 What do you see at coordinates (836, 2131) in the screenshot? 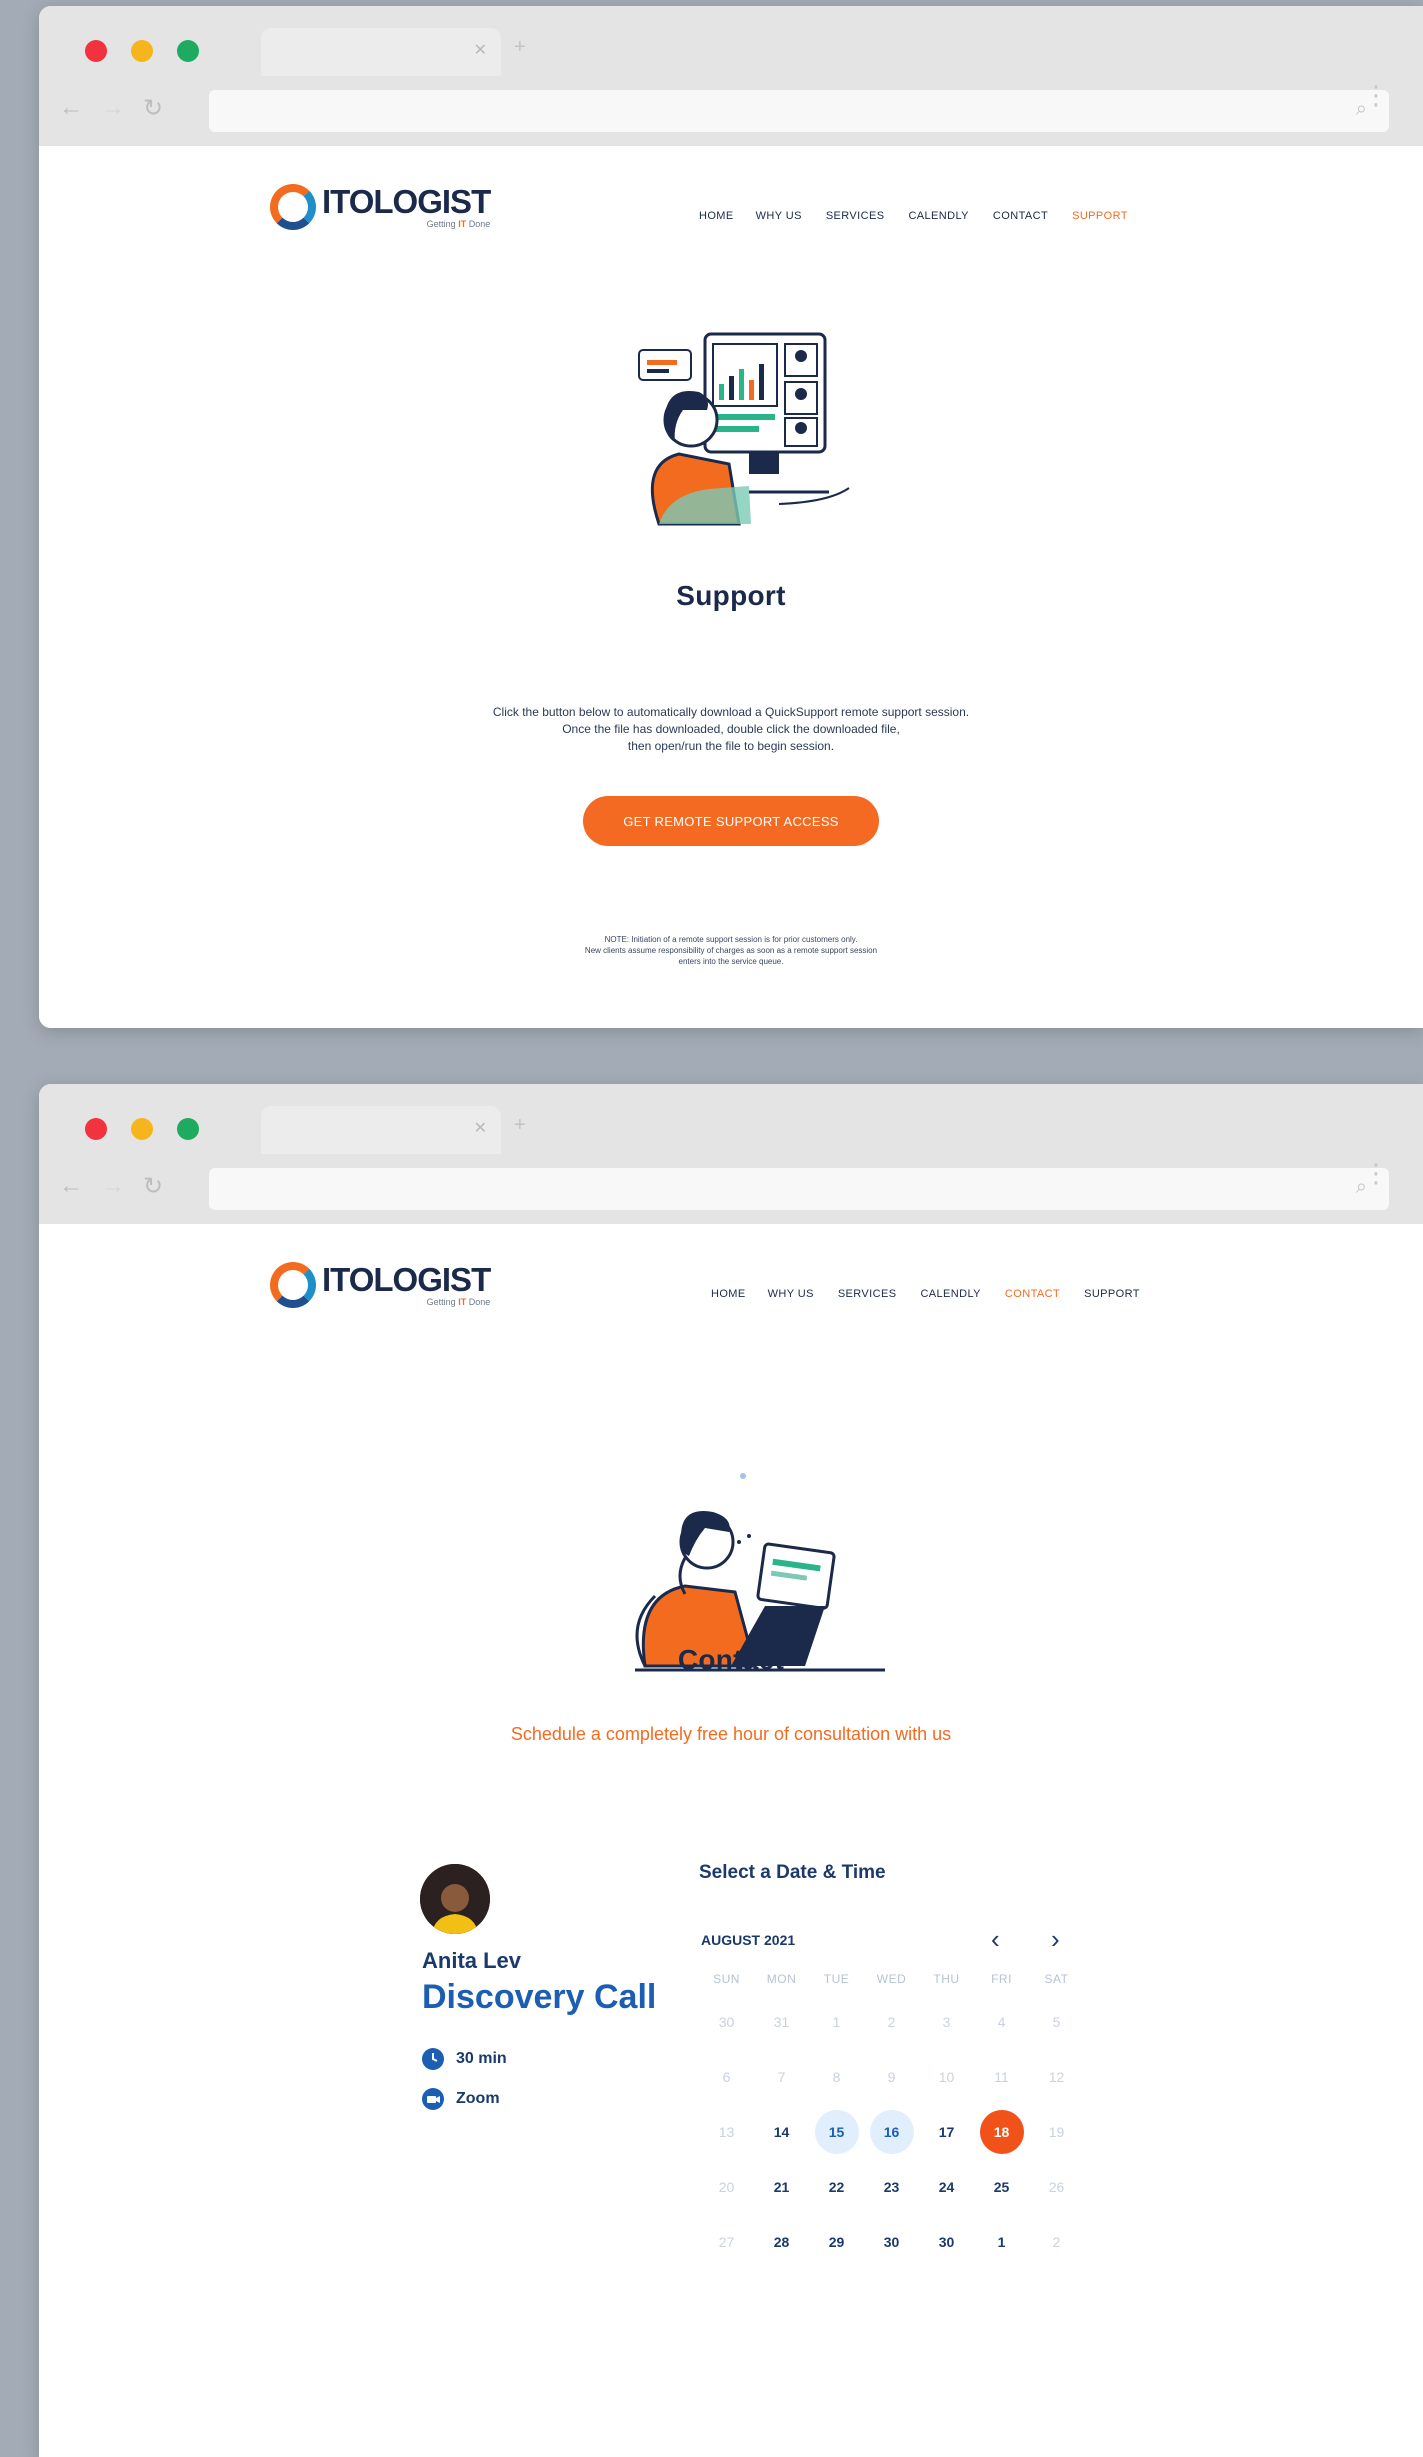
I see `calendar-day: 15` at bounding box center [836, 2131].